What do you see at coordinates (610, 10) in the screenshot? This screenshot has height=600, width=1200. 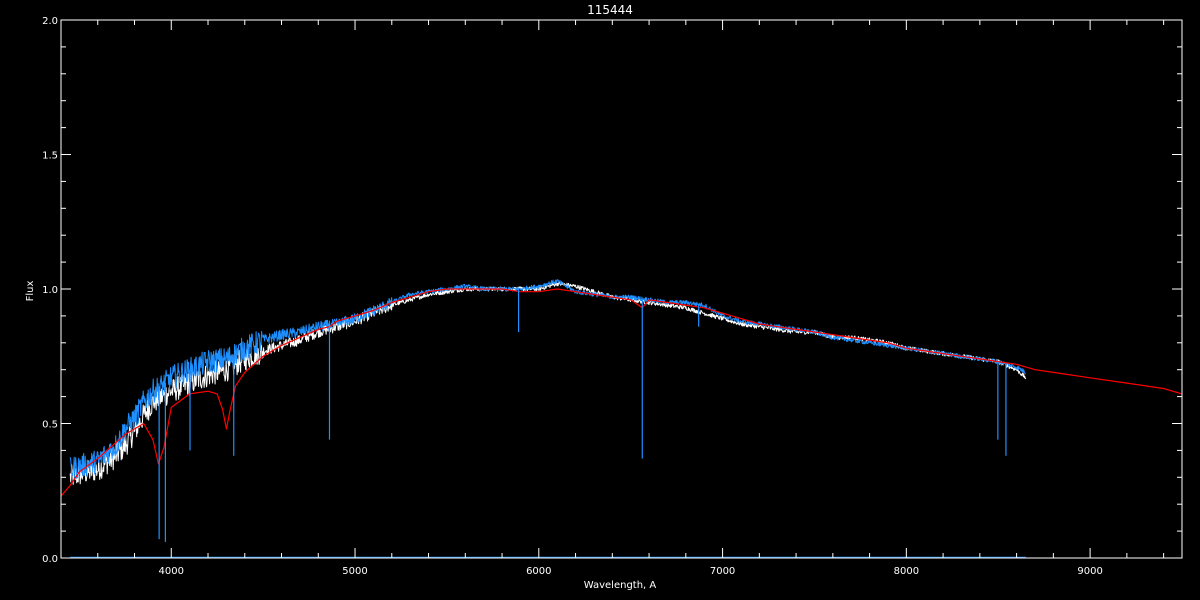 I see `chart-title: 115444` at bounding box center [610, 10].